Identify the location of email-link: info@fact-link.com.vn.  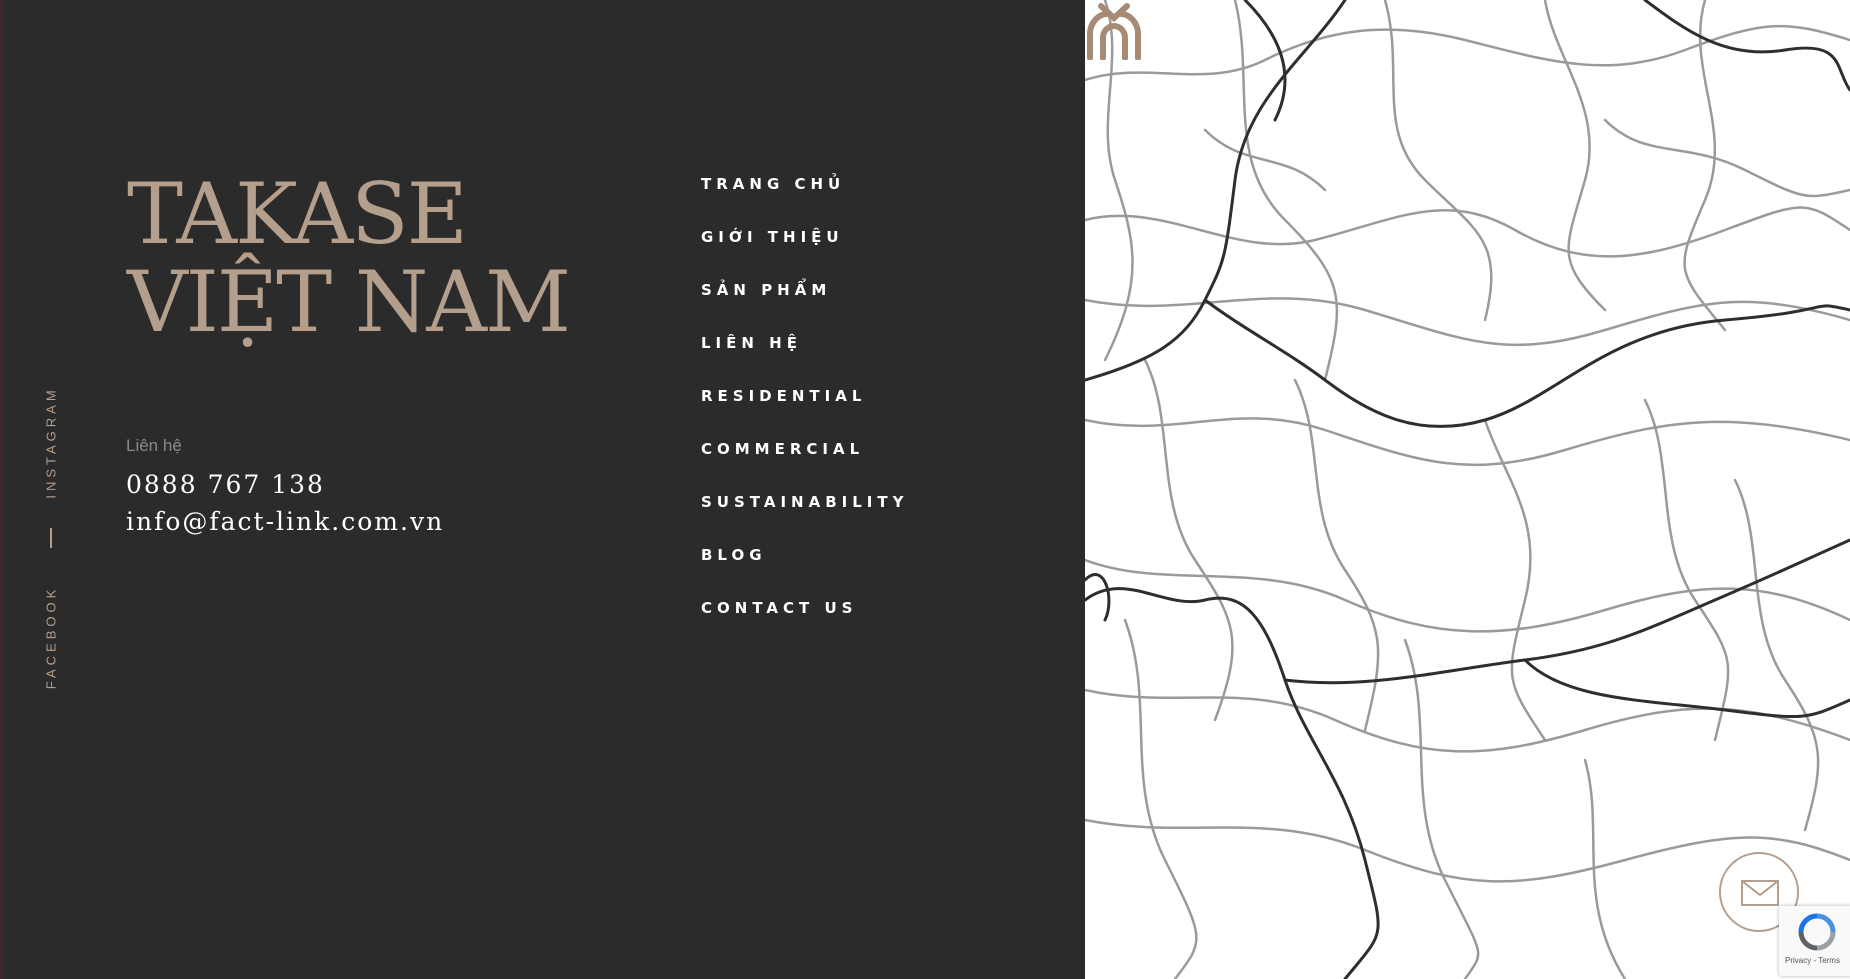
(285, 521).